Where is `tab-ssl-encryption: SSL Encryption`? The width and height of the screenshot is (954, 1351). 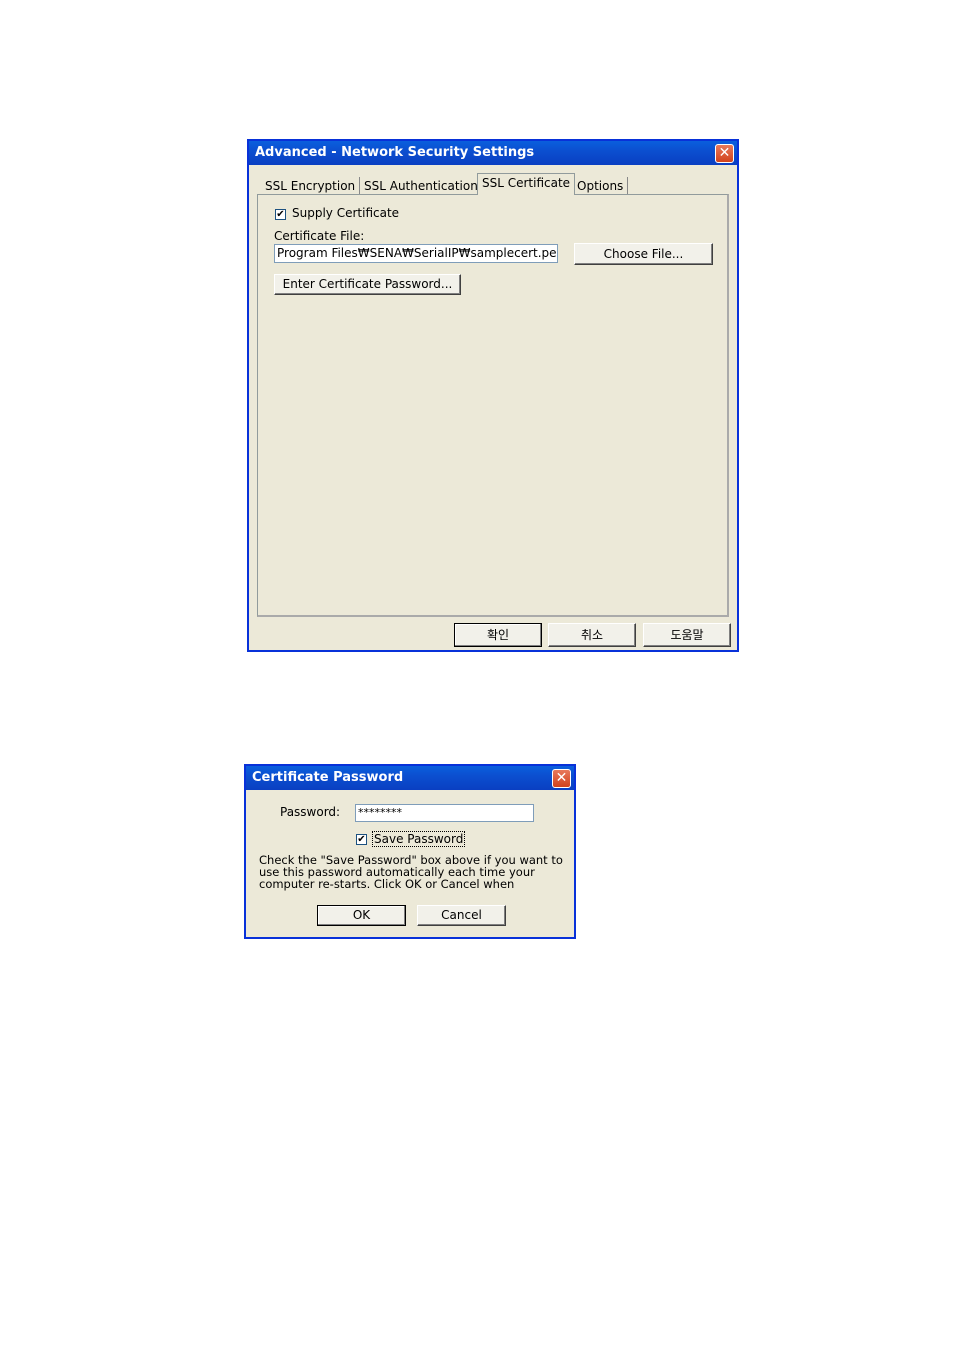
tab-ssl-encryption: SSL Encryption is located at coordinates (311, 186).